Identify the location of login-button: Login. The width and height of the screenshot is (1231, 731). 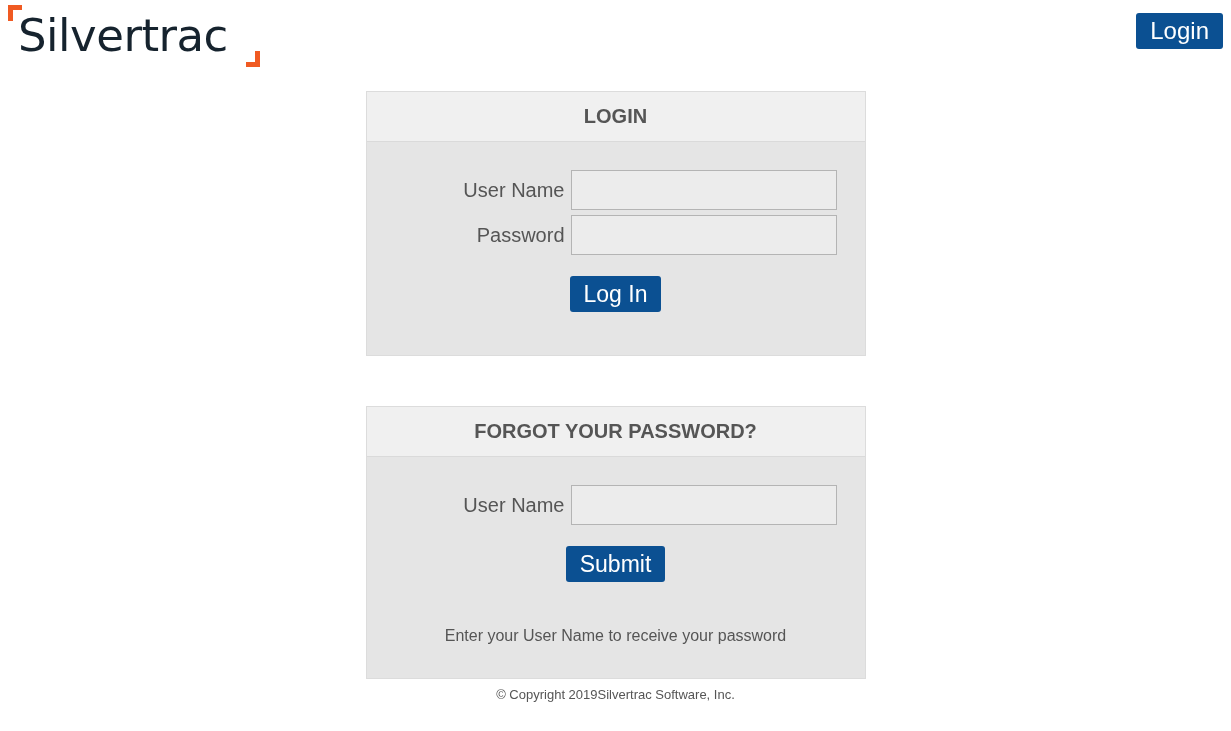
(1179, 31).